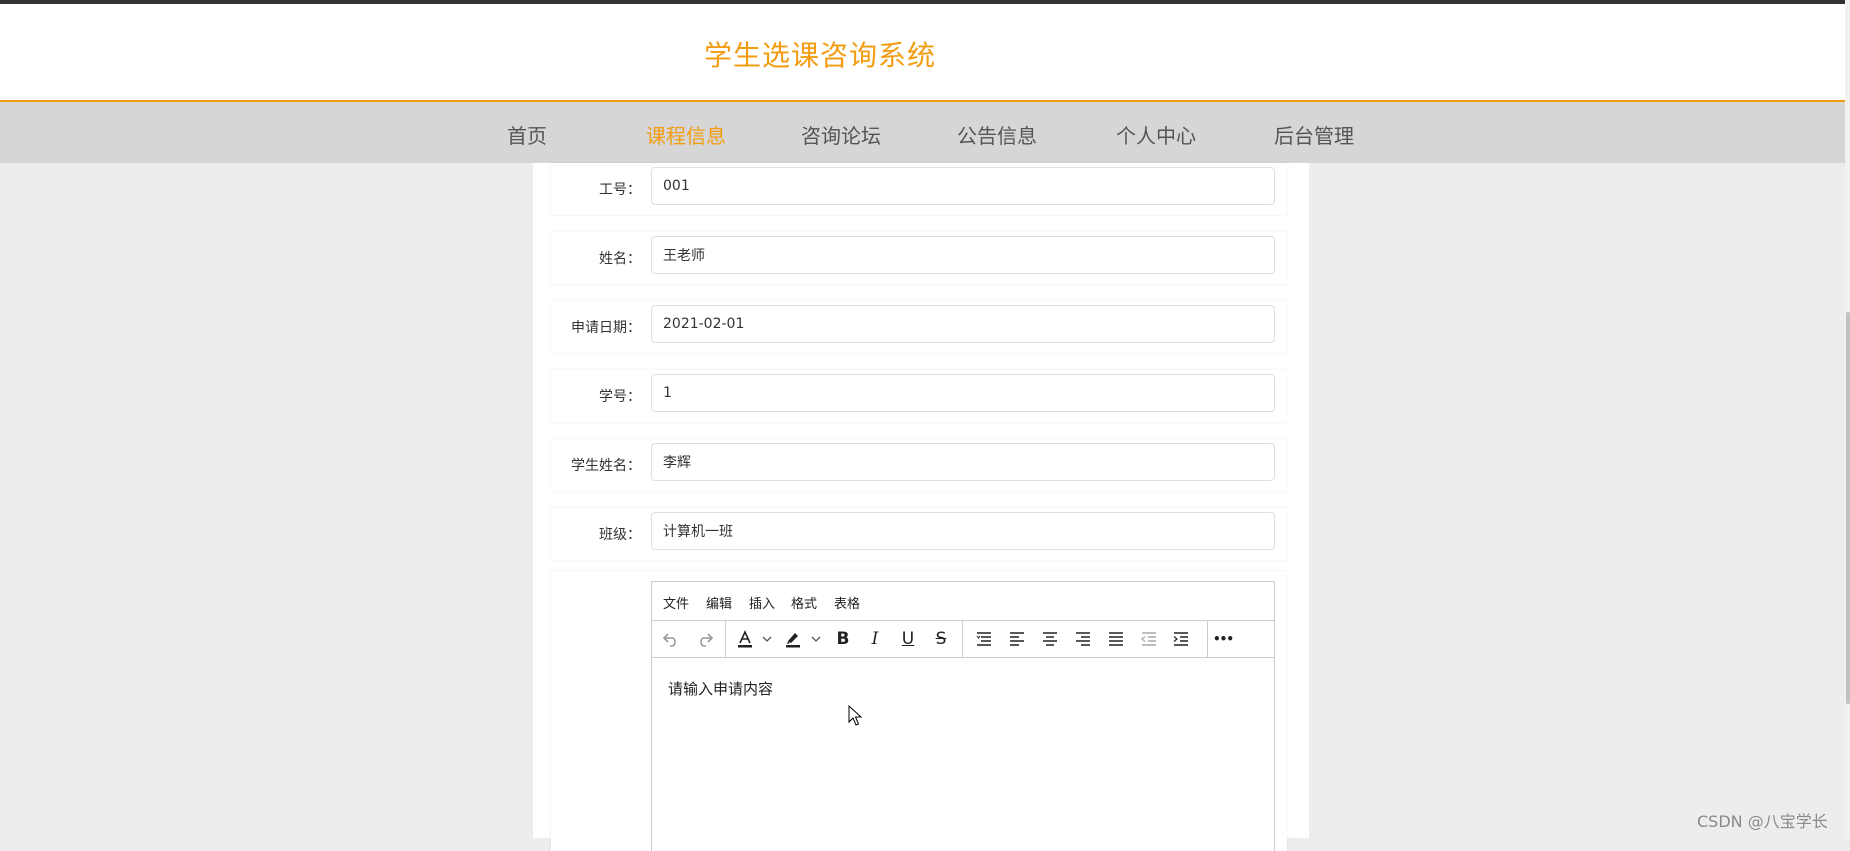 This screenshot has height=851, width=1850. I want to click on form-row-name: 姓名：, so click(919, 258).